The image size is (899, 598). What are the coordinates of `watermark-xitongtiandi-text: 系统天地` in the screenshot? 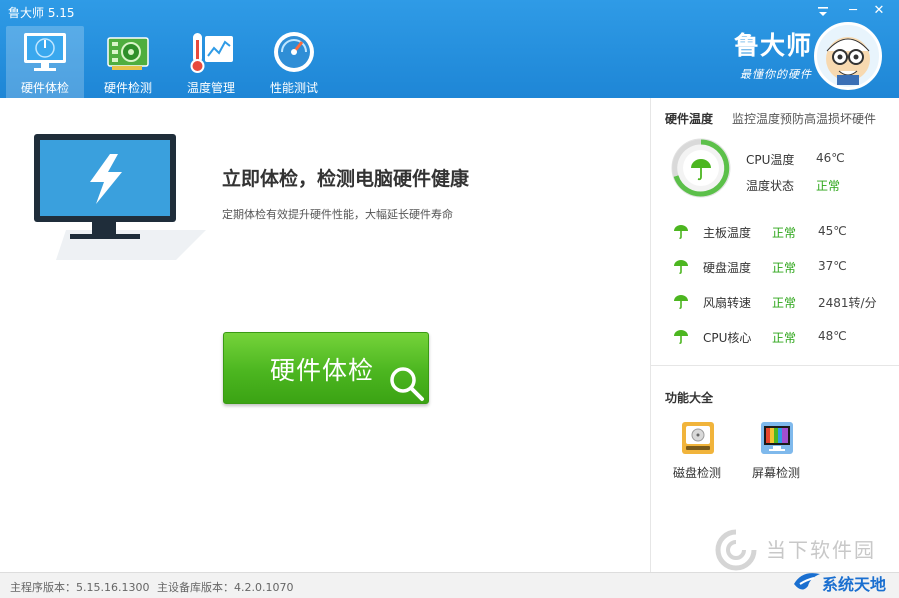 It's located at (854, 584).